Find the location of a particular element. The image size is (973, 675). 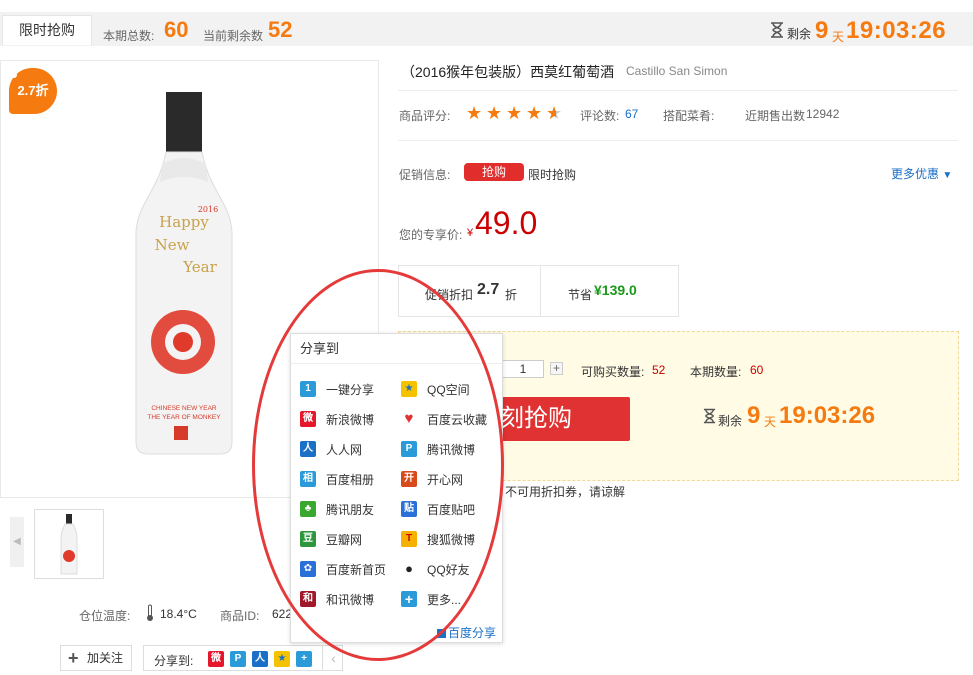

coupon-note: 不可用折扣券，请谅解 is located at coordinates (565, 492).